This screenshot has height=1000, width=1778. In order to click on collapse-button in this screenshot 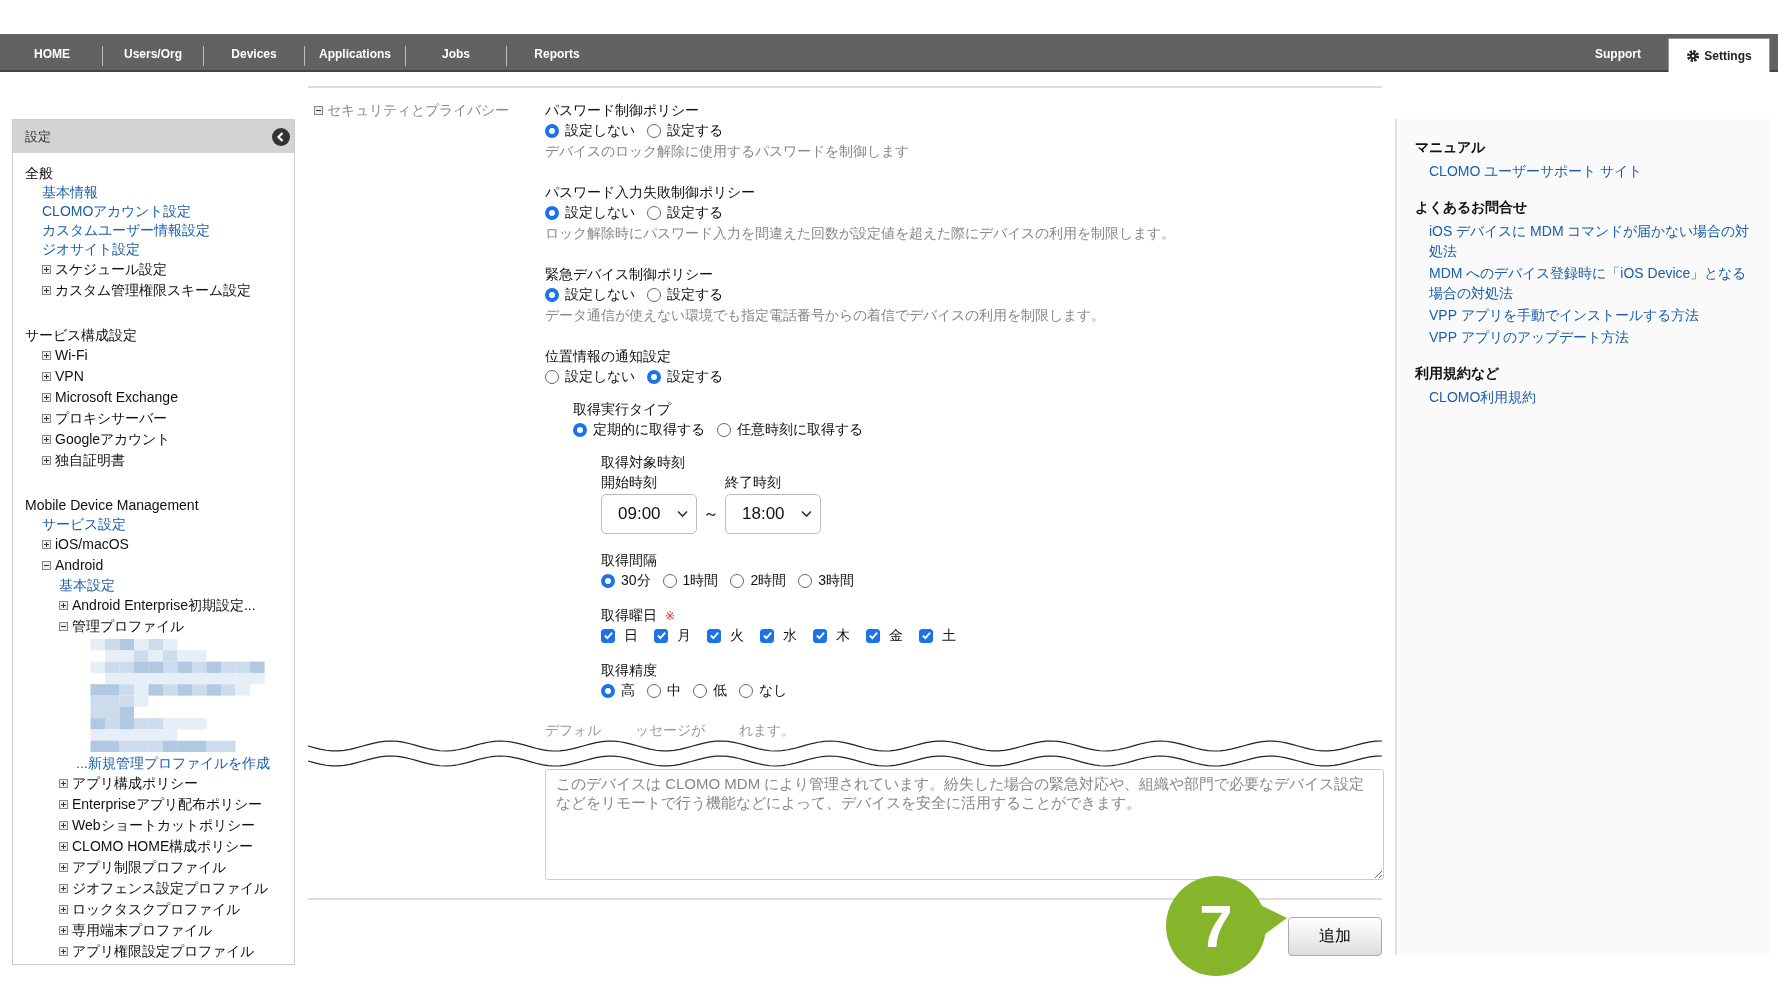, I will do `click(281, 136)`.